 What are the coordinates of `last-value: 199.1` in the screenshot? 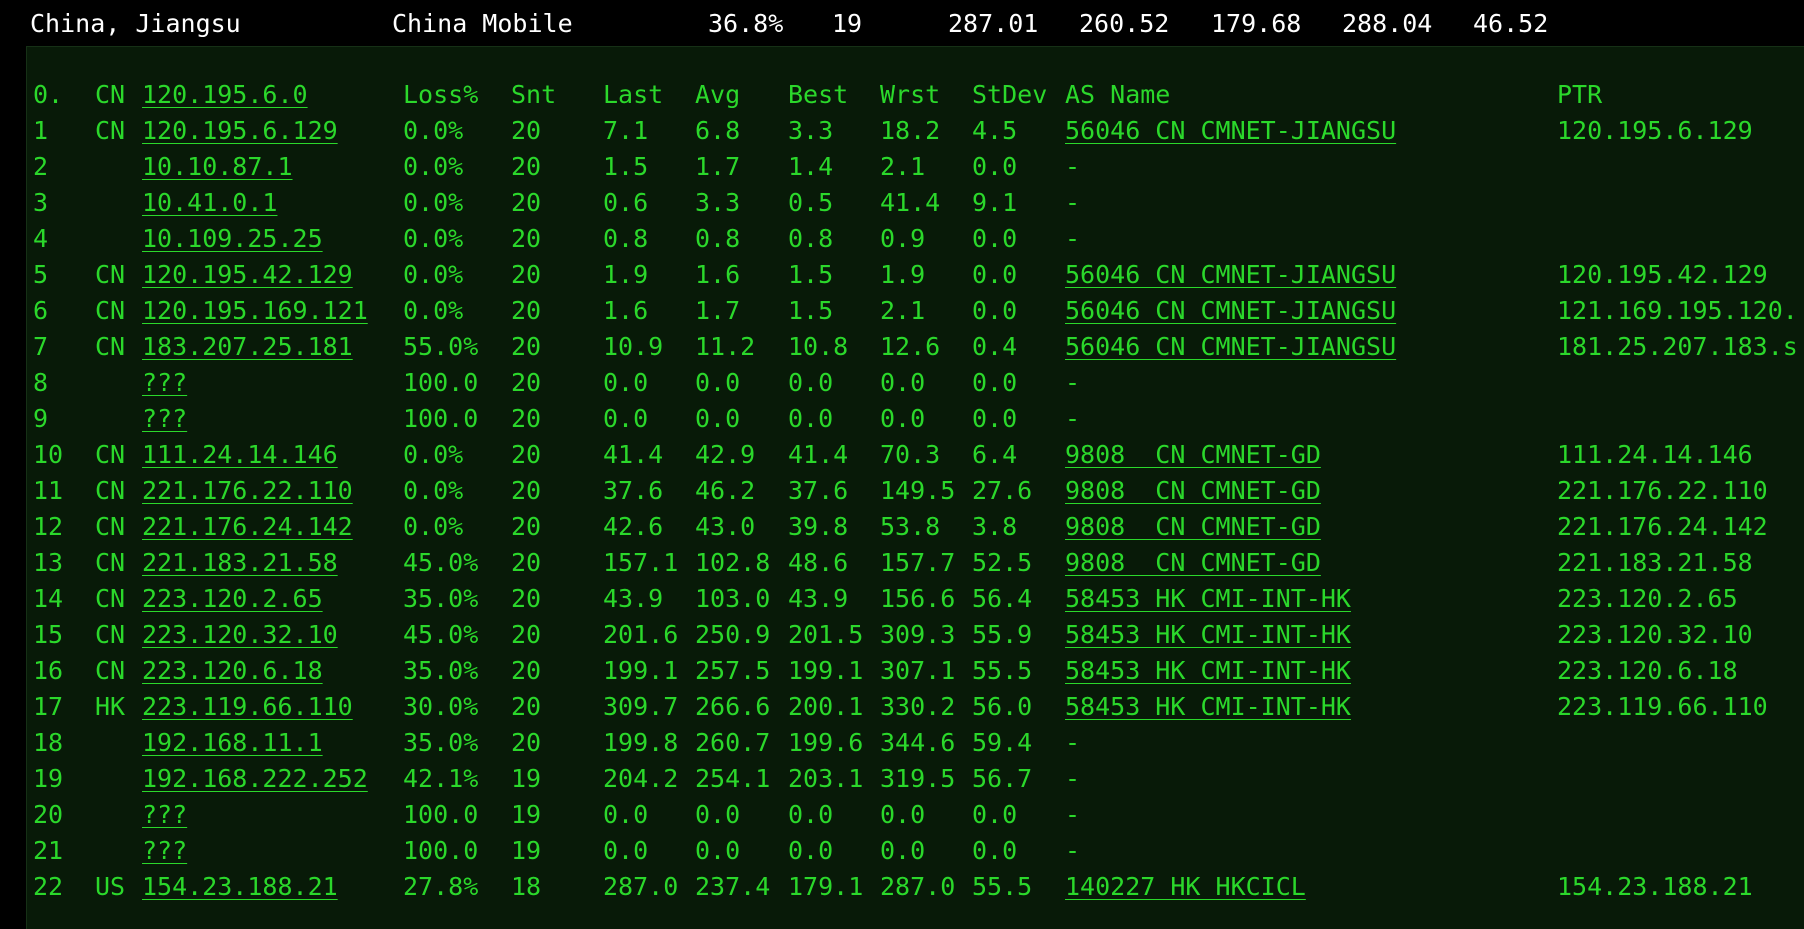 It's located at (641, 670).